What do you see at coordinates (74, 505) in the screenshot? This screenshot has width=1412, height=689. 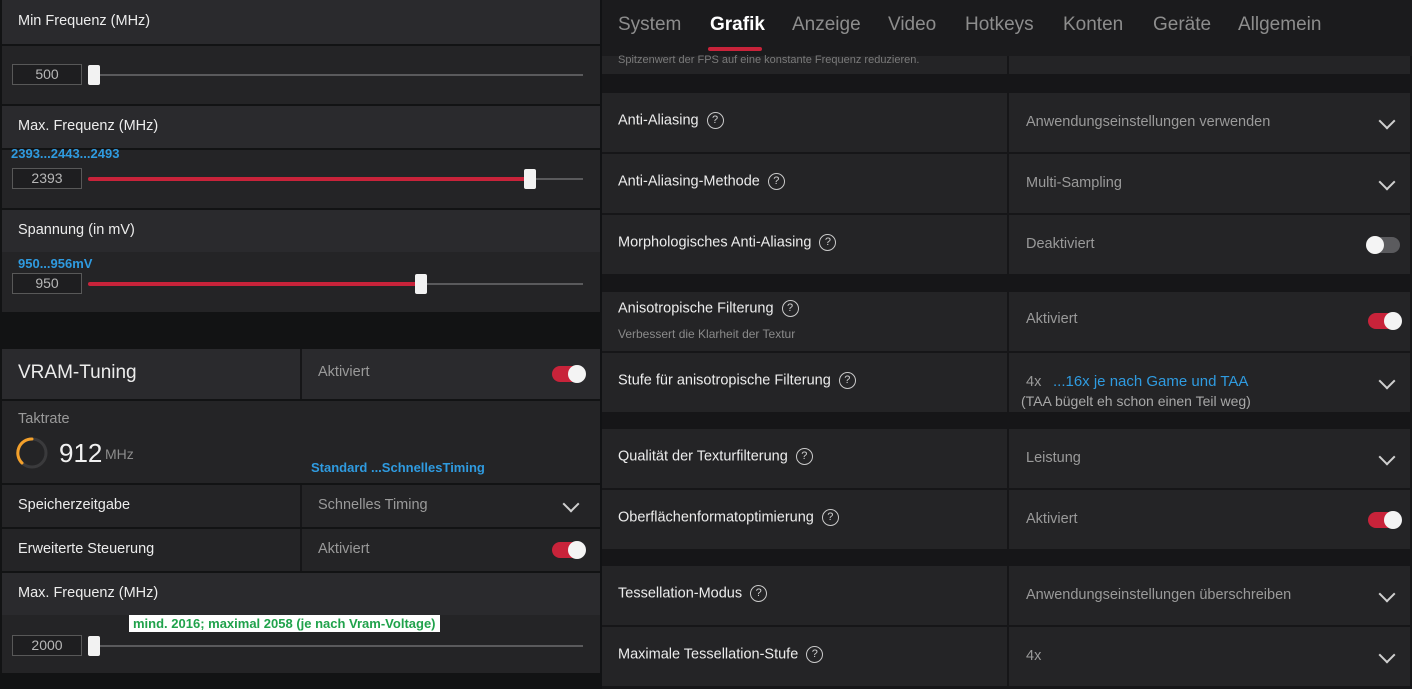 I see `memory-timing-label: Speicherzeitgabe` at bounding box center [74, 505].